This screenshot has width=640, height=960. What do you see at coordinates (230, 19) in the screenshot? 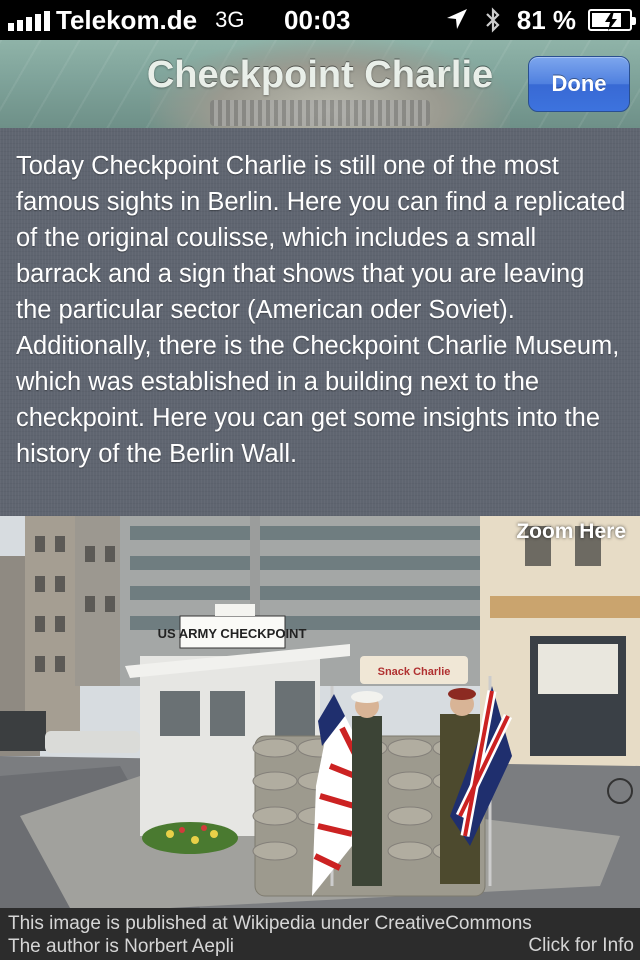
I see `network-type: 3G` at bounding box center [230, 19].